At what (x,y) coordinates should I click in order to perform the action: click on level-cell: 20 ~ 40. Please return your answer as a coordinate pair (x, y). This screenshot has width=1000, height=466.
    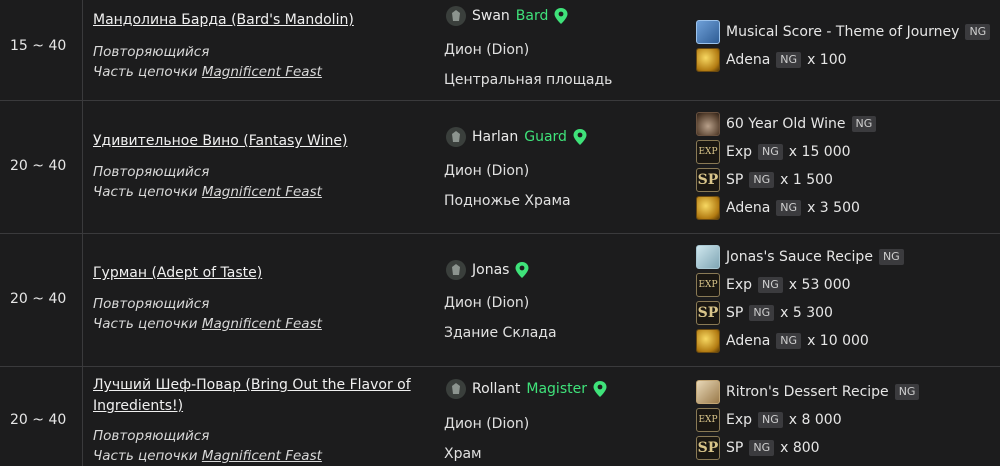
    Looking at the image, I should click on (41, 416).